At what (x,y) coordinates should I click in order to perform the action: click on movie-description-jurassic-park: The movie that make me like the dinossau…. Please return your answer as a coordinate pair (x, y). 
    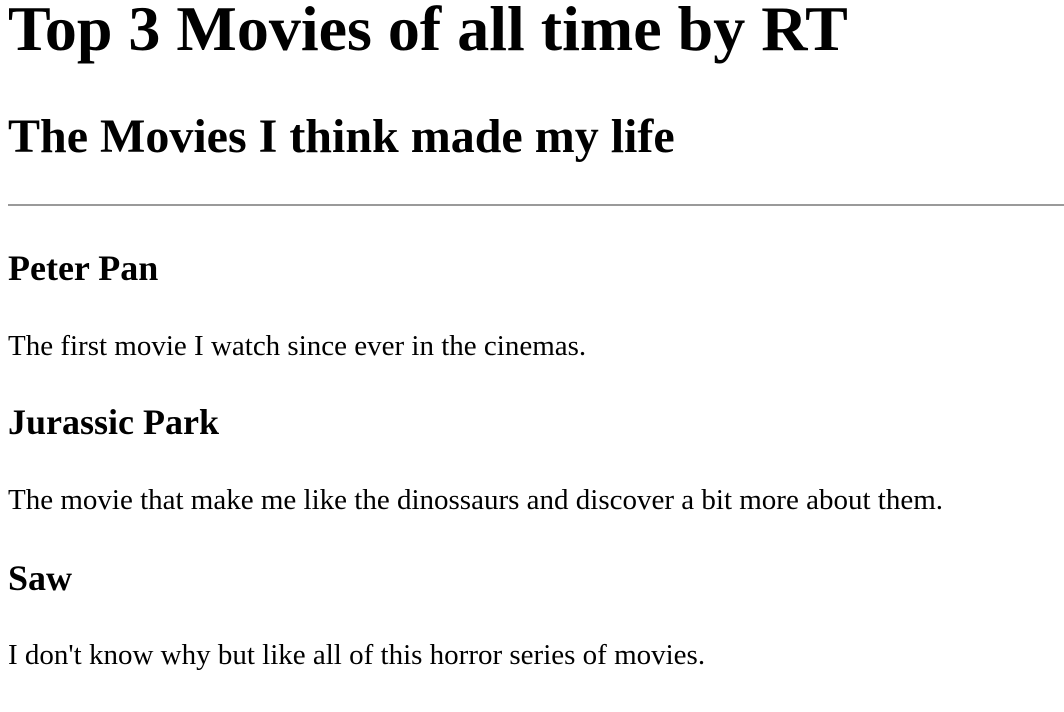
    Looking at the image, I should click on (475, 500).